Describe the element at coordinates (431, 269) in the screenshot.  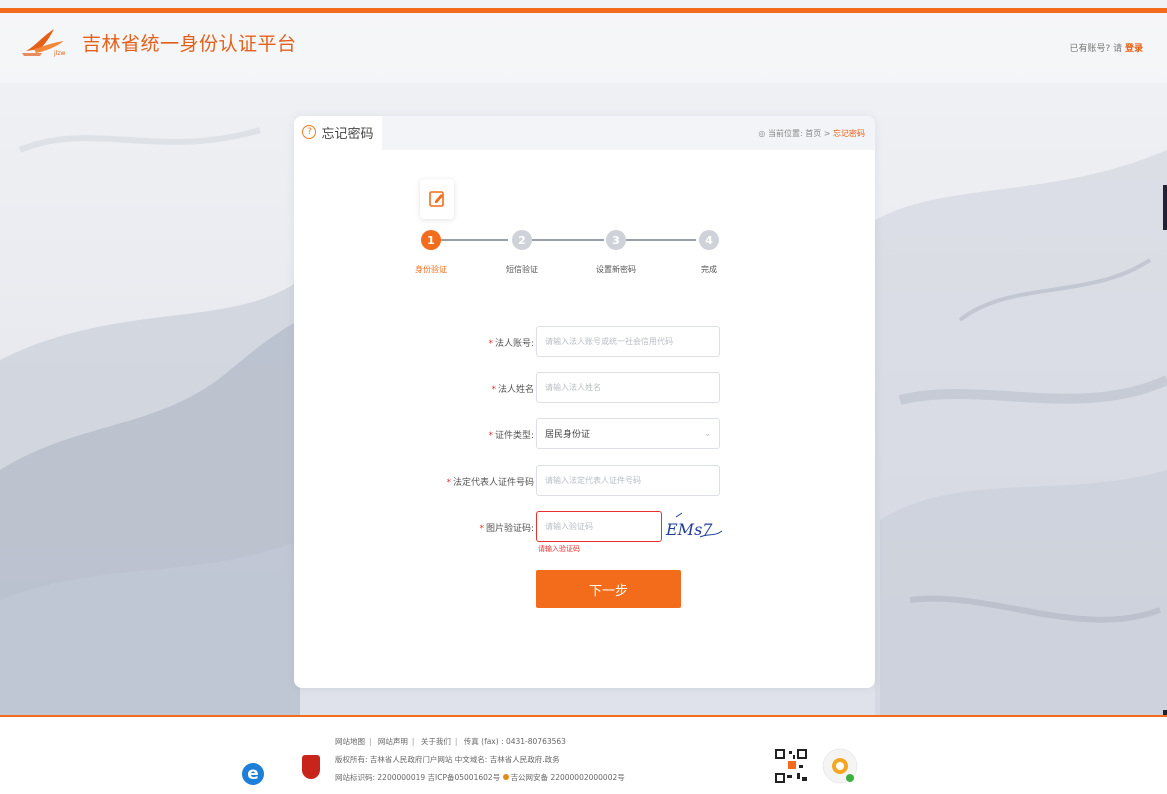
I see `step-1-label: 身份验证` at that location.